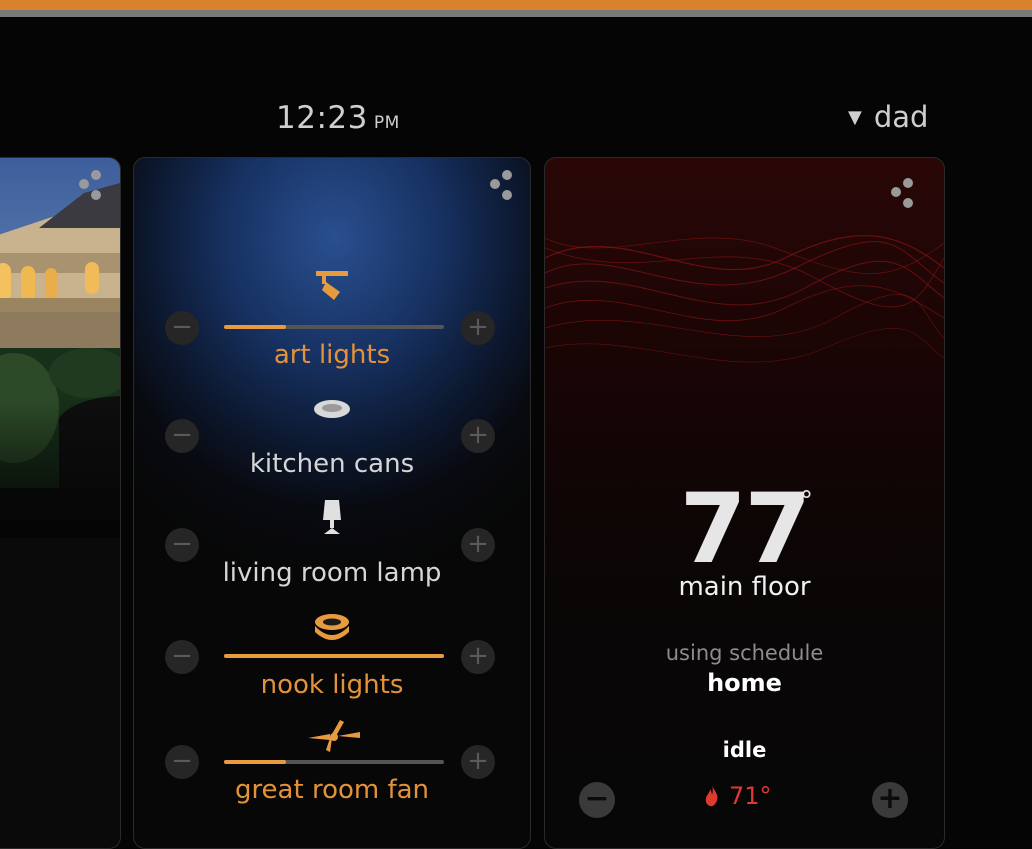 Image resolution: width=1032 pixels, height=849 pixels. I want to click on home-photo-card, so click(60, 503).